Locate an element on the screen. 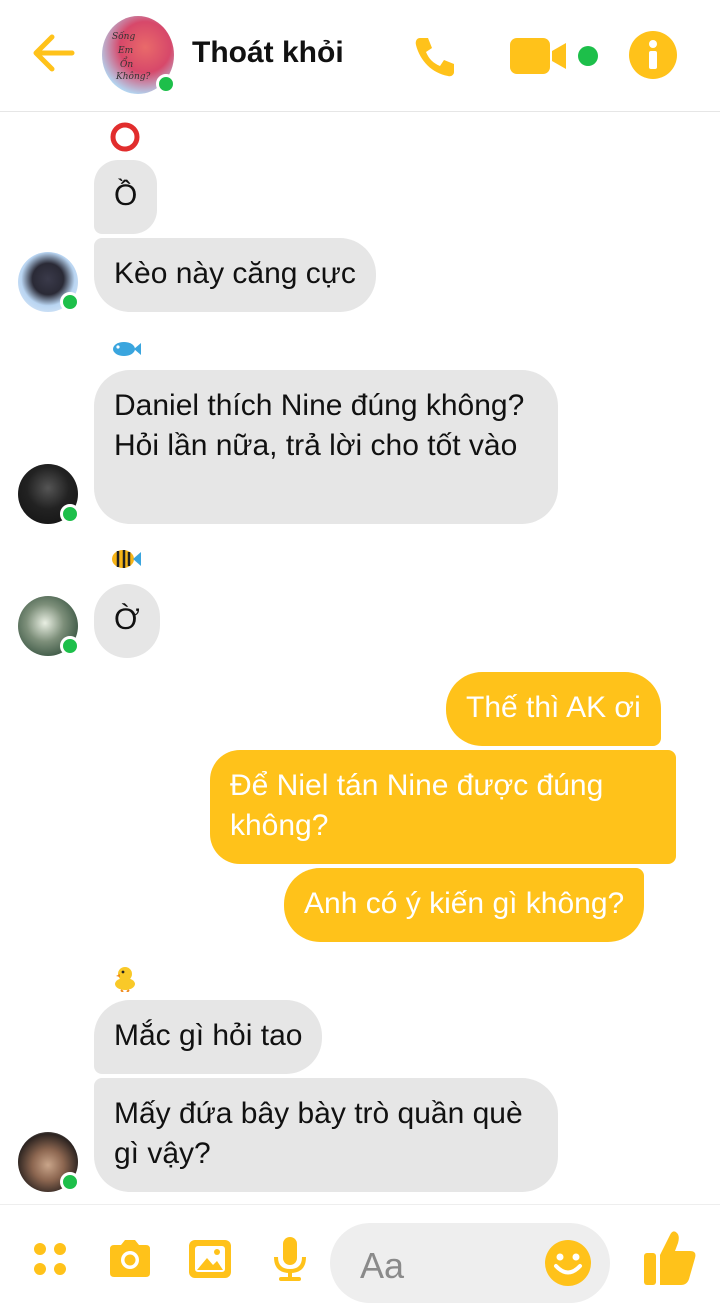 The height and width of the screenshot is (1310, 720). message-bubble: Kèo này căng cực is located at coordinates (235, 275).